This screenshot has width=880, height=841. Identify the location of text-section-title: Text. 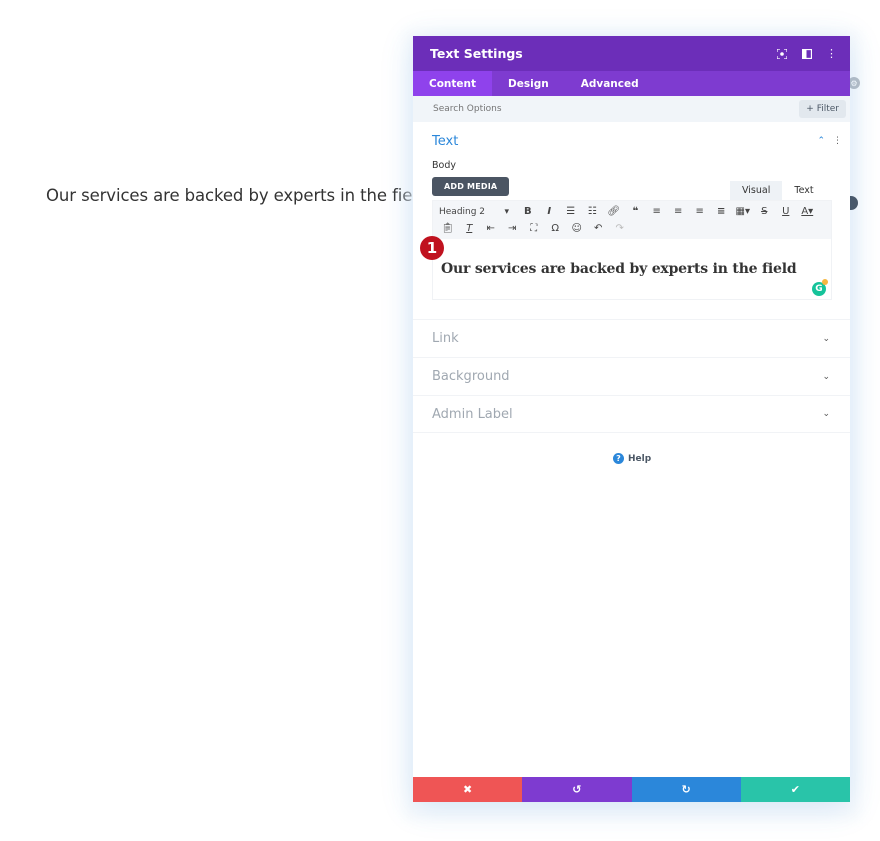
(445, 141).